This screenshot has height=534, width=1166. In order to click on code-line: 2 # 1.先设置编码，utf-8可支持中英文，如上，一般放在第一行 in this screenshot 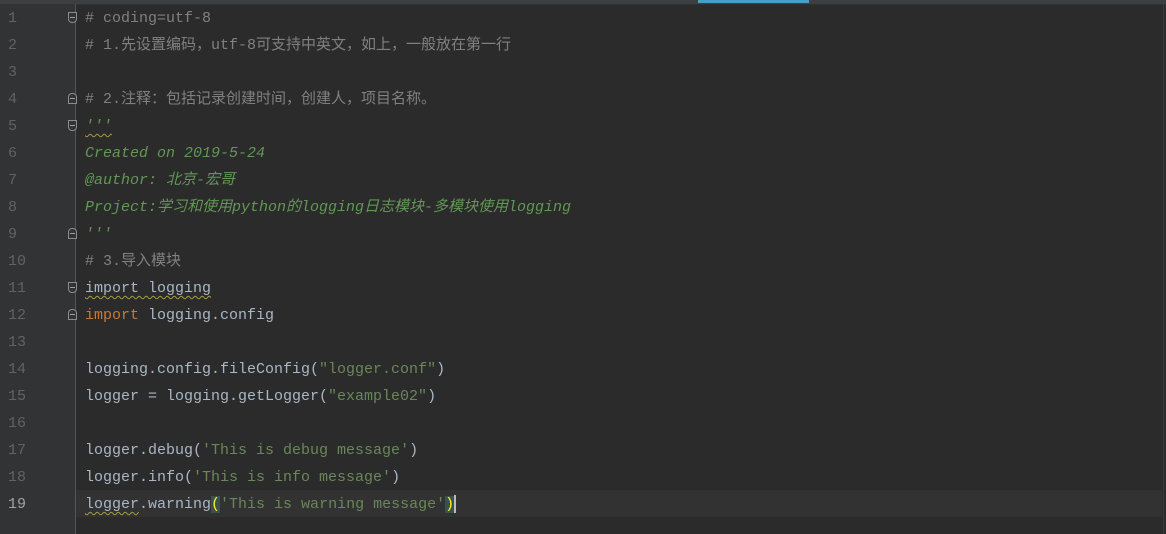, I will do `click(583, 45)`.